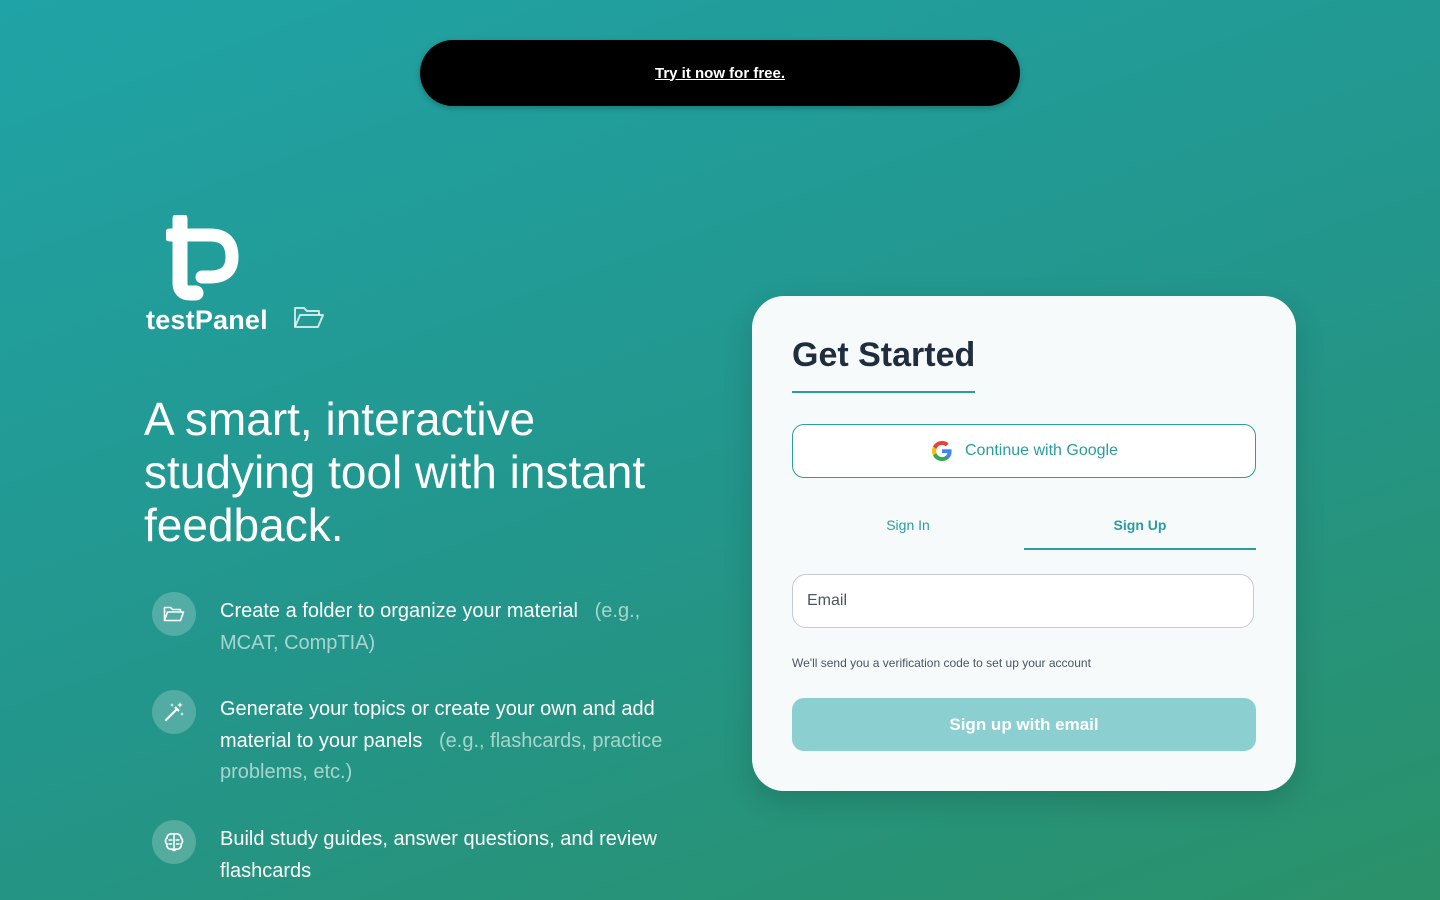 Image resolution: width=1440 pixels, height=900 pixels. I want to click on promo-banner: Try it now for free., so click(720, 73).